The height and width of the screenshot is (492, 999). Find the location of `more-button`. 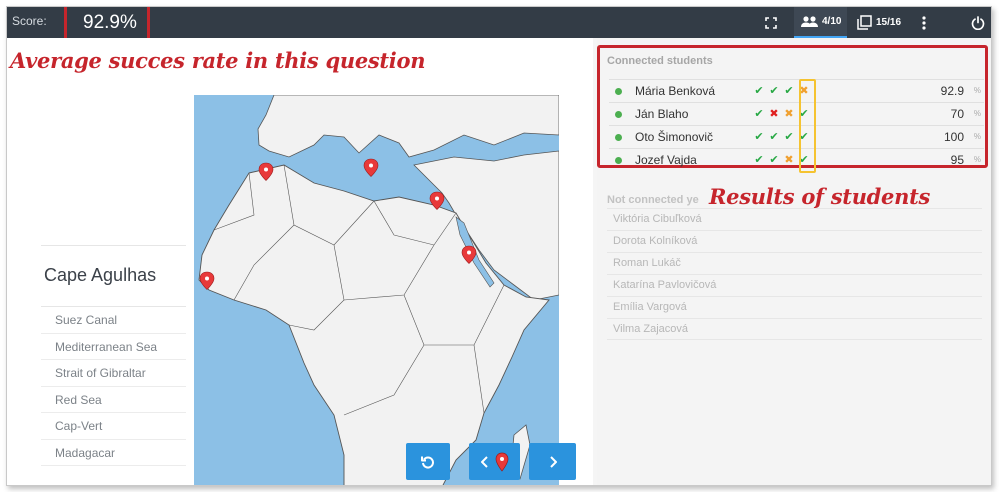

more-button is located at coordinates (924, 22).